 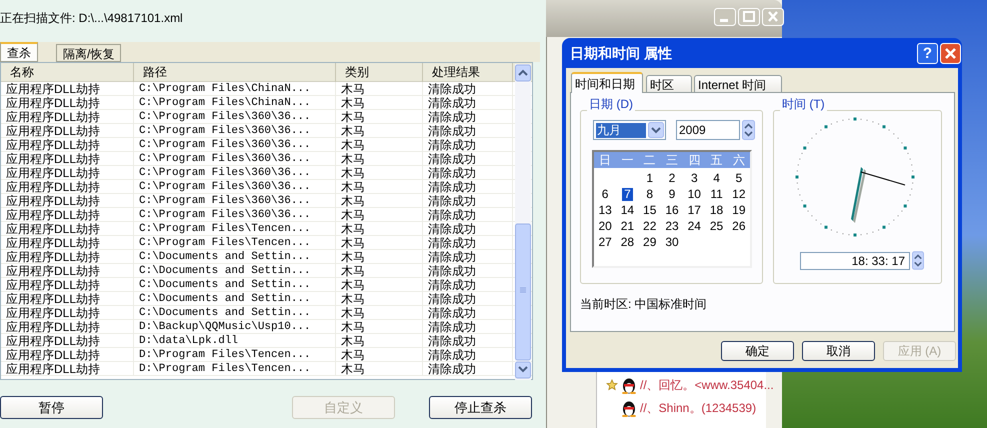 What do you see at coordinates (627, 160) in the screenshot?
I see `weekday-label: 一` at bounding box center [627, 160].